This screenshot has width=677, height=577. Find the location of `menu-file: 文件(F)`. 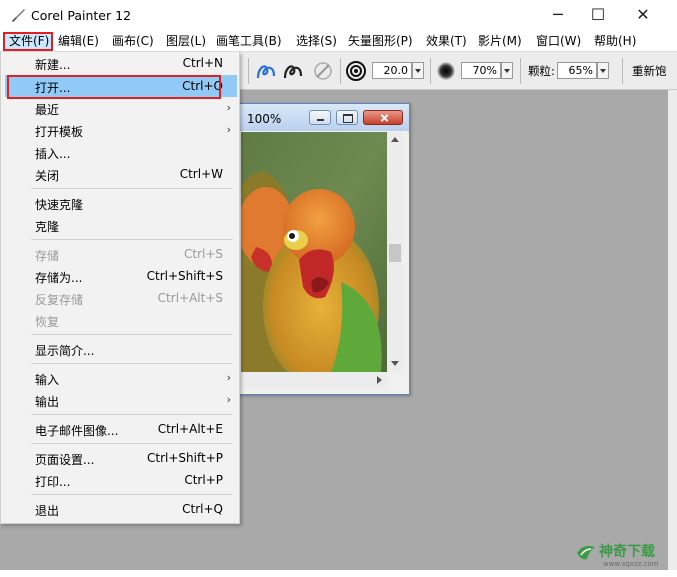

menu-file: 文件(F) is located at coordinates (28, 41).